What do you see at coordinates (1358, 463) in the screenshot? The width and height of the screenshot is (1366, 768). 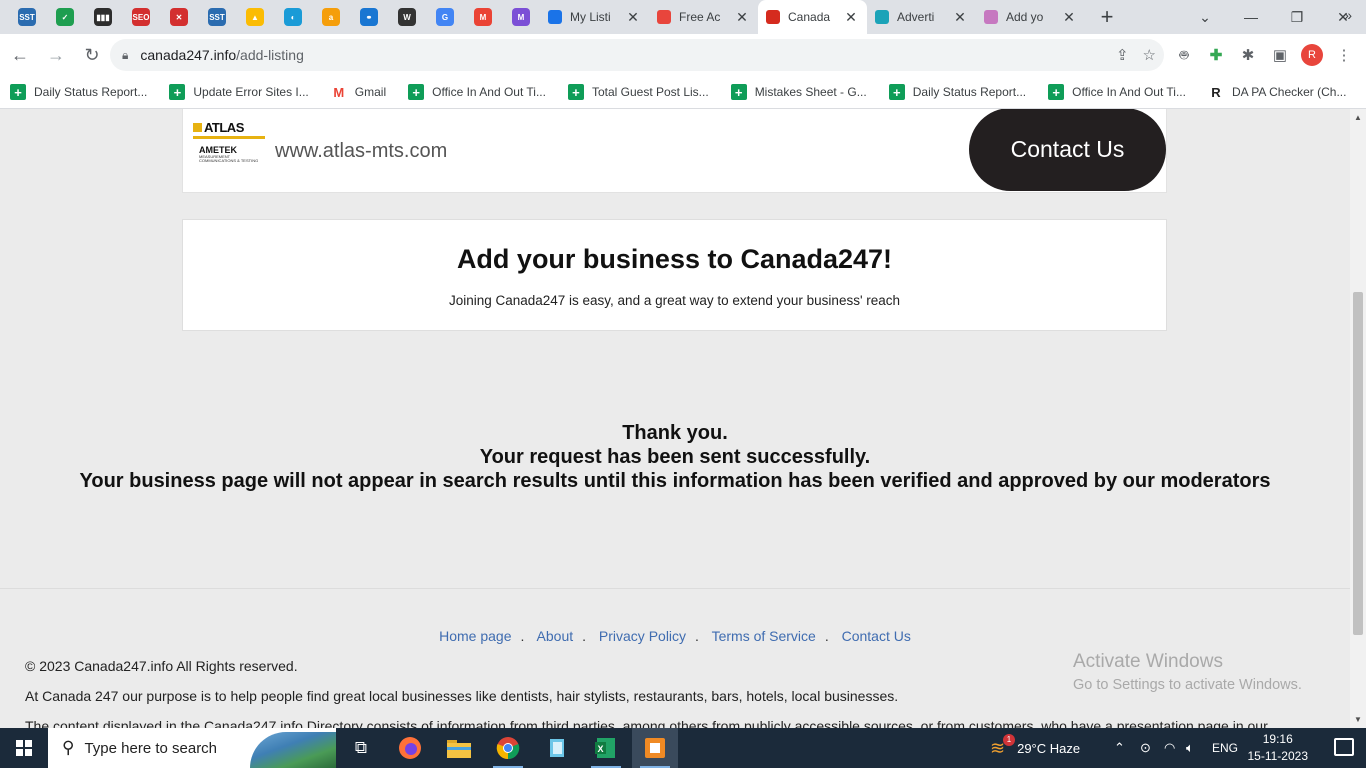 I see `scrollbar-thumb` at bounding box center [1358, 463].